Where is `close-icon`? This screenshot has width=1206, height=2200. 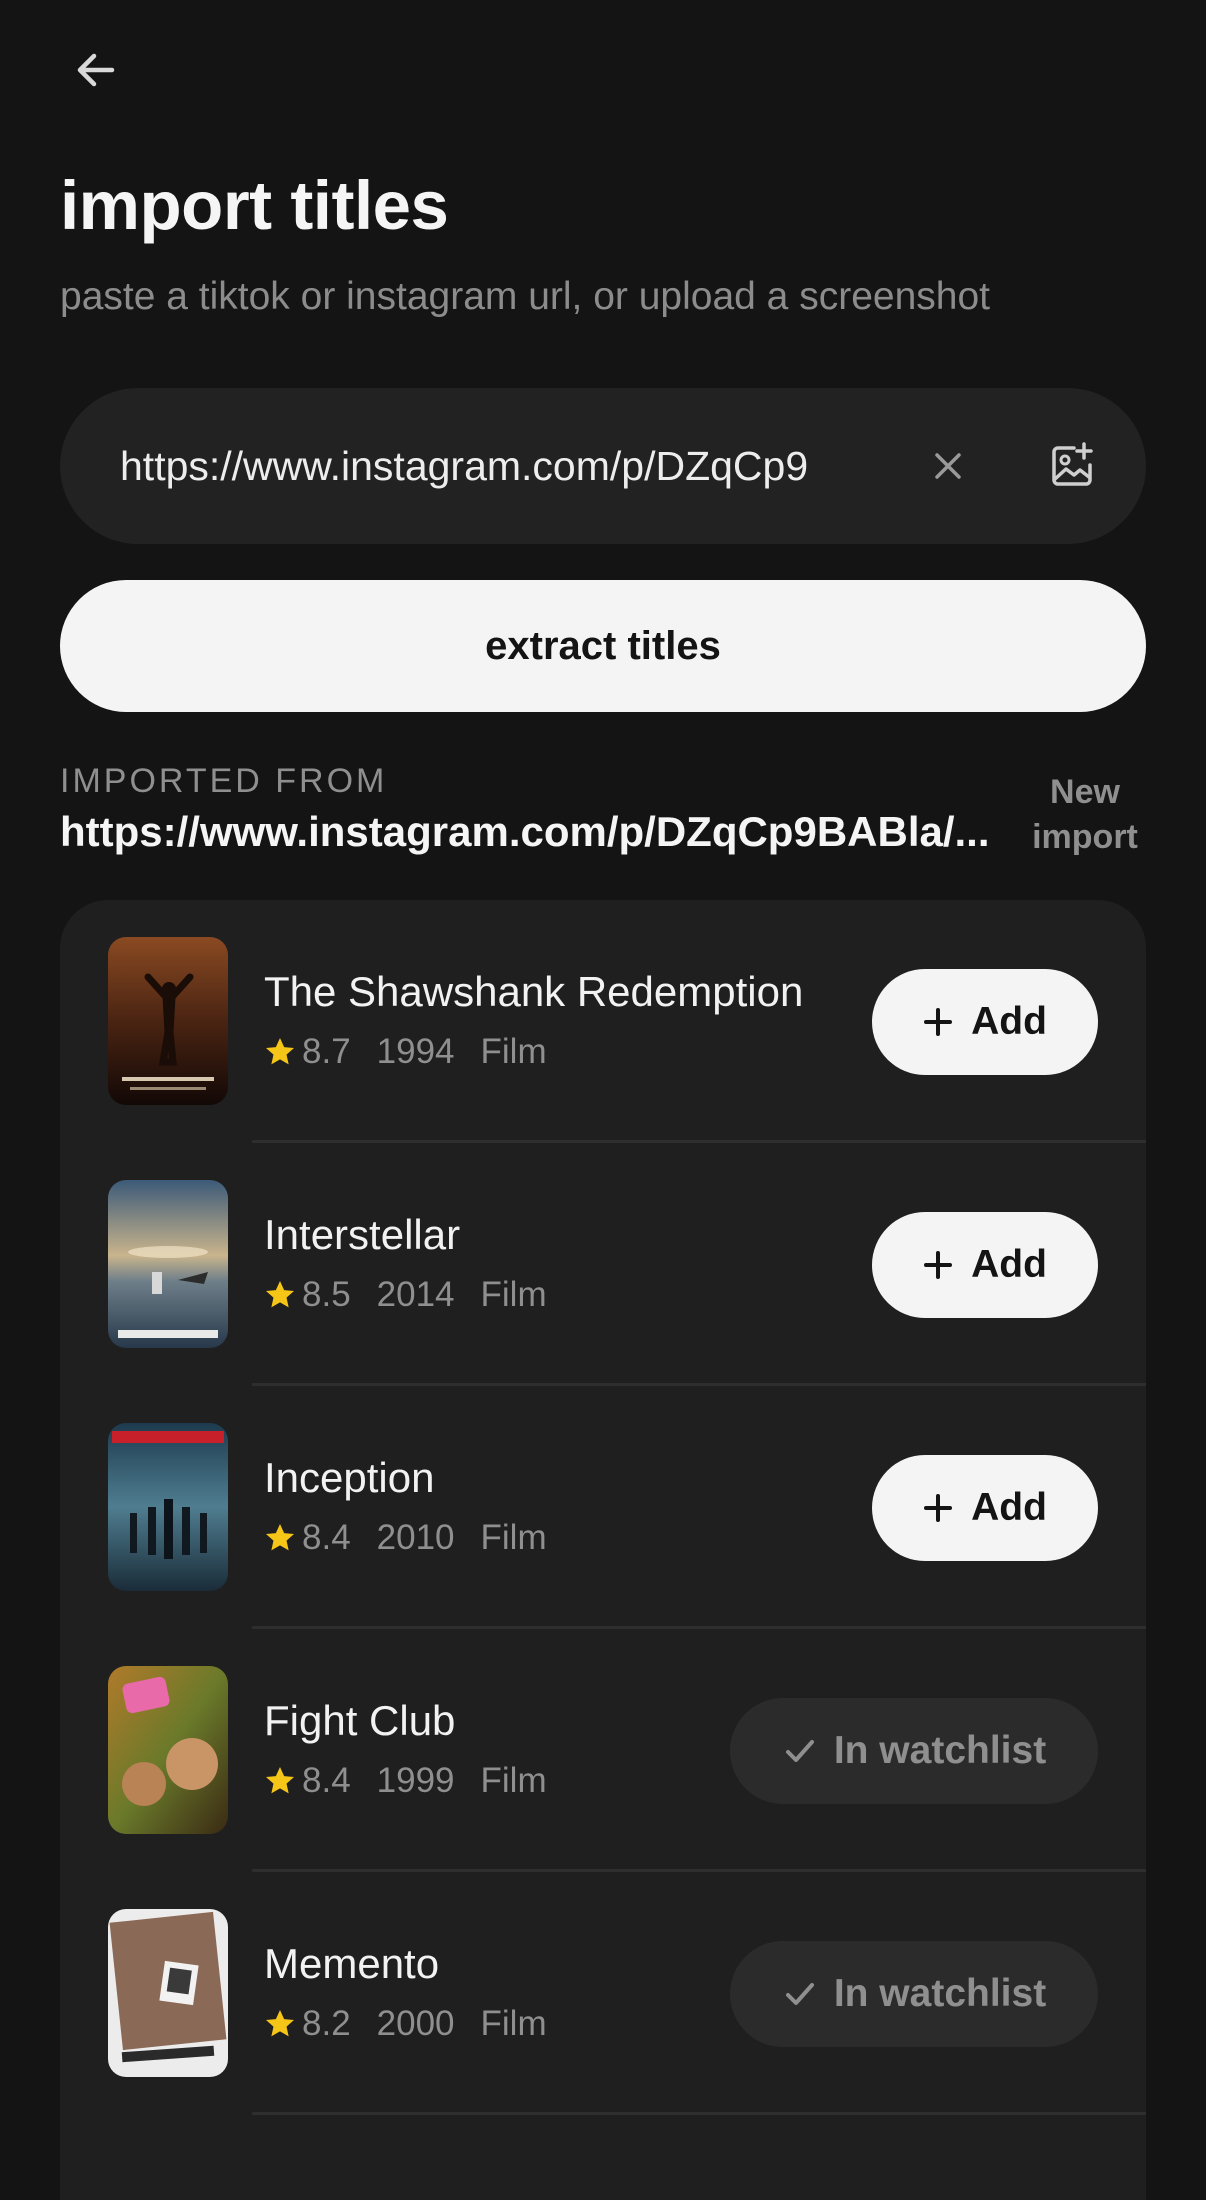
close-icon is located at coordinates (948, 466).